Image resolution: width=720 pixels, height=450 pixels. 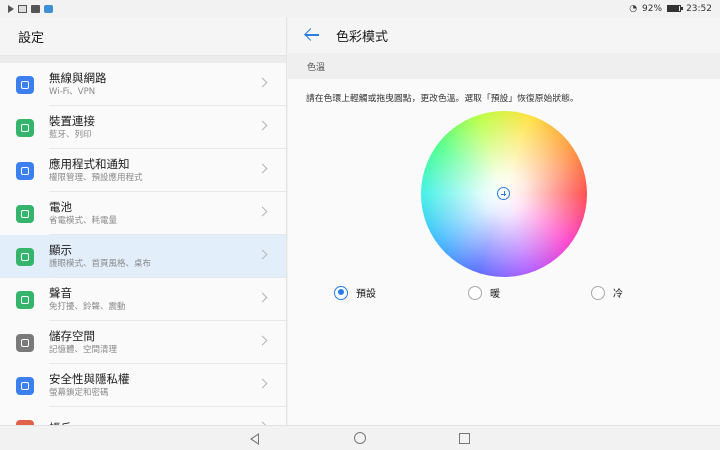 What do you see at coordinates (30, 8) in the screenshot?
I see `status-left-icons` at bounding box center [30, 8].